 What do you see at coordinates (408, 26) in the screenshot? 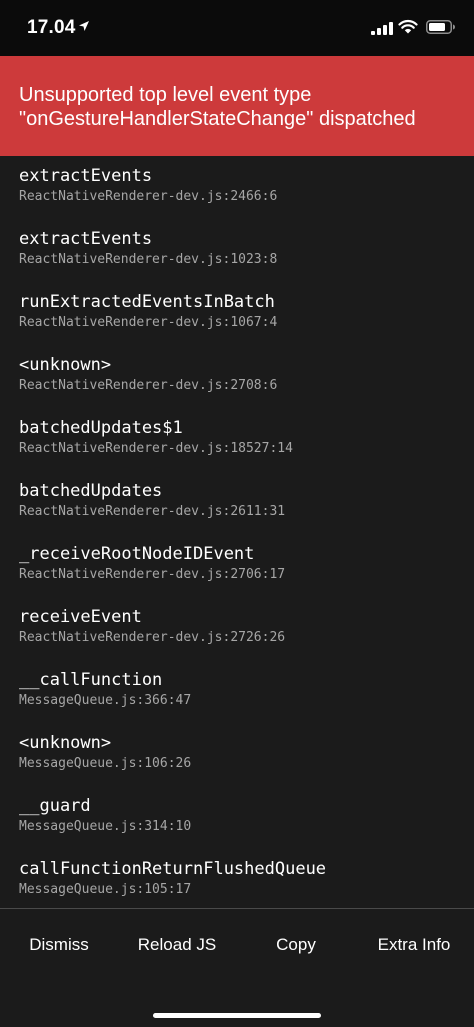
I see `wifi-icon` at bounding box center [408, 26].